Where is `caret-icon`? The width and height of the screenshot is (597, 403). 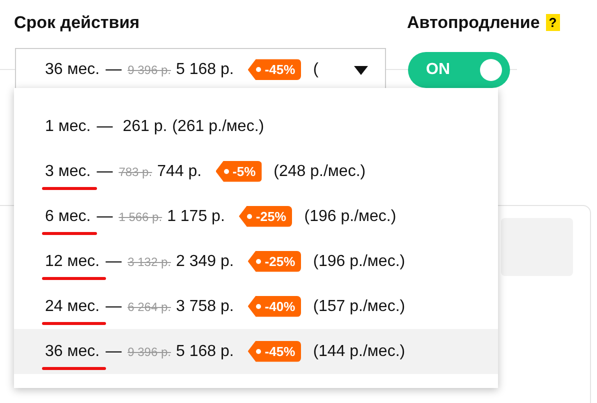 caret-icon is located at coordinates (361, 70).